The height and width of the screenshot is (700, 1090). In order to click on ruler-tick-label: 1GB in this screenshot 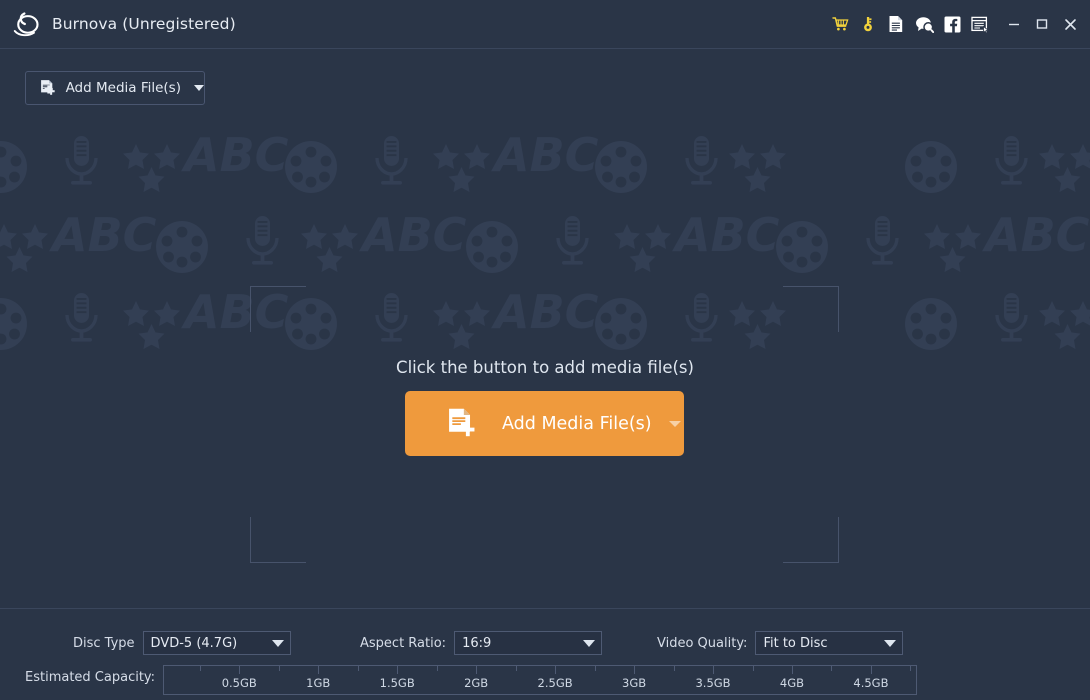, I will do `click(318, 683)`.